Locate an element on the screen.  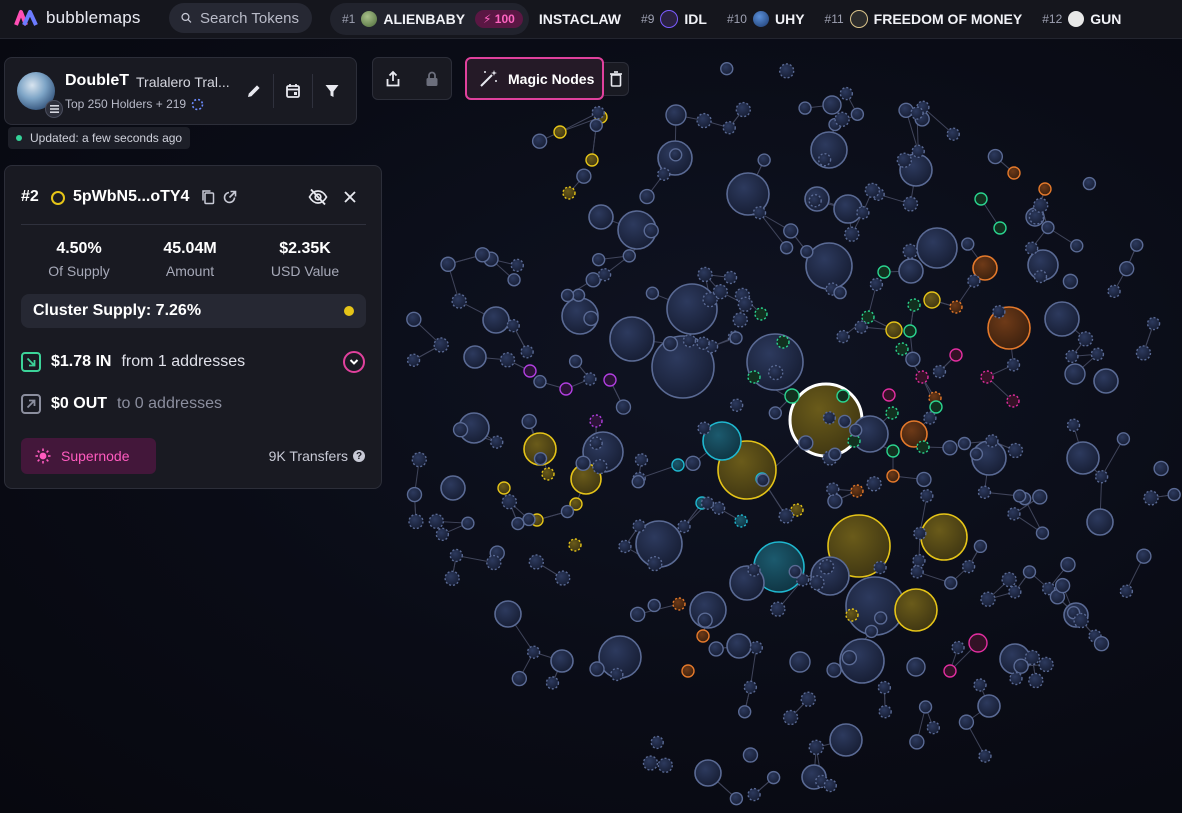
expand-incoming-button is located at coordinates (354, 362).